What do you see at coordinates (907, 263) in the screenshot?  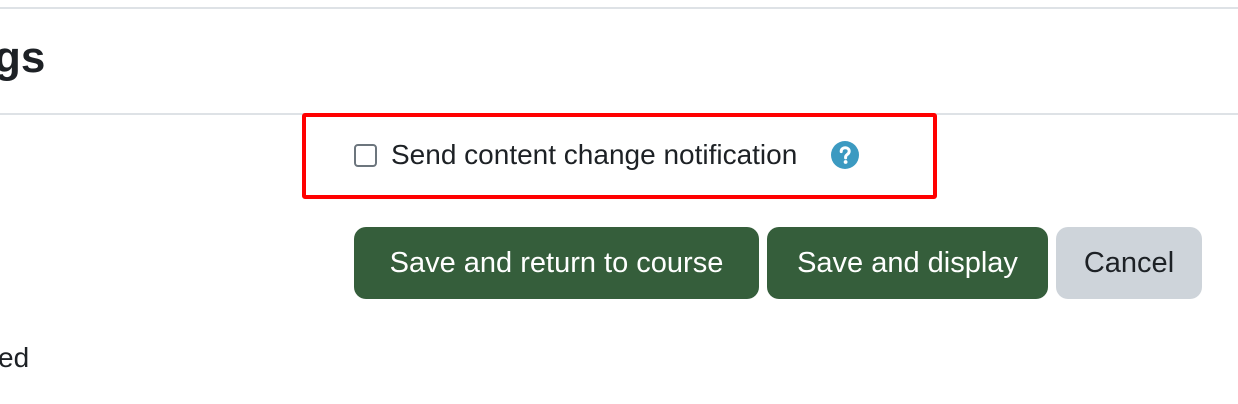 I see `save-and-display-button: Save and display` at bounding box center [907, 263].